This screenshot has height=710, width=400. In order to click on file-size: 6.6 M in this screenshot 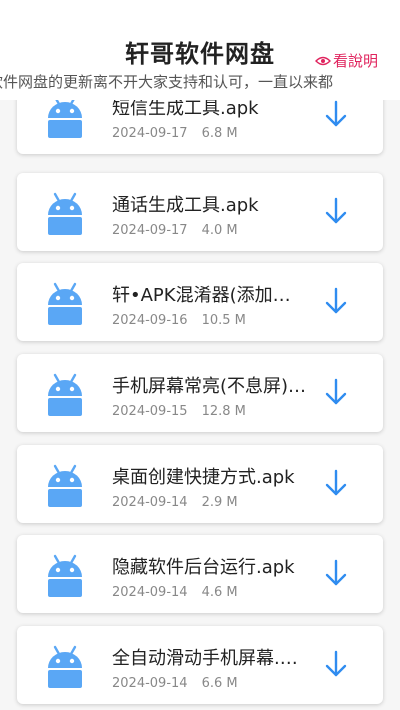, I will do `click(219, 683)`.